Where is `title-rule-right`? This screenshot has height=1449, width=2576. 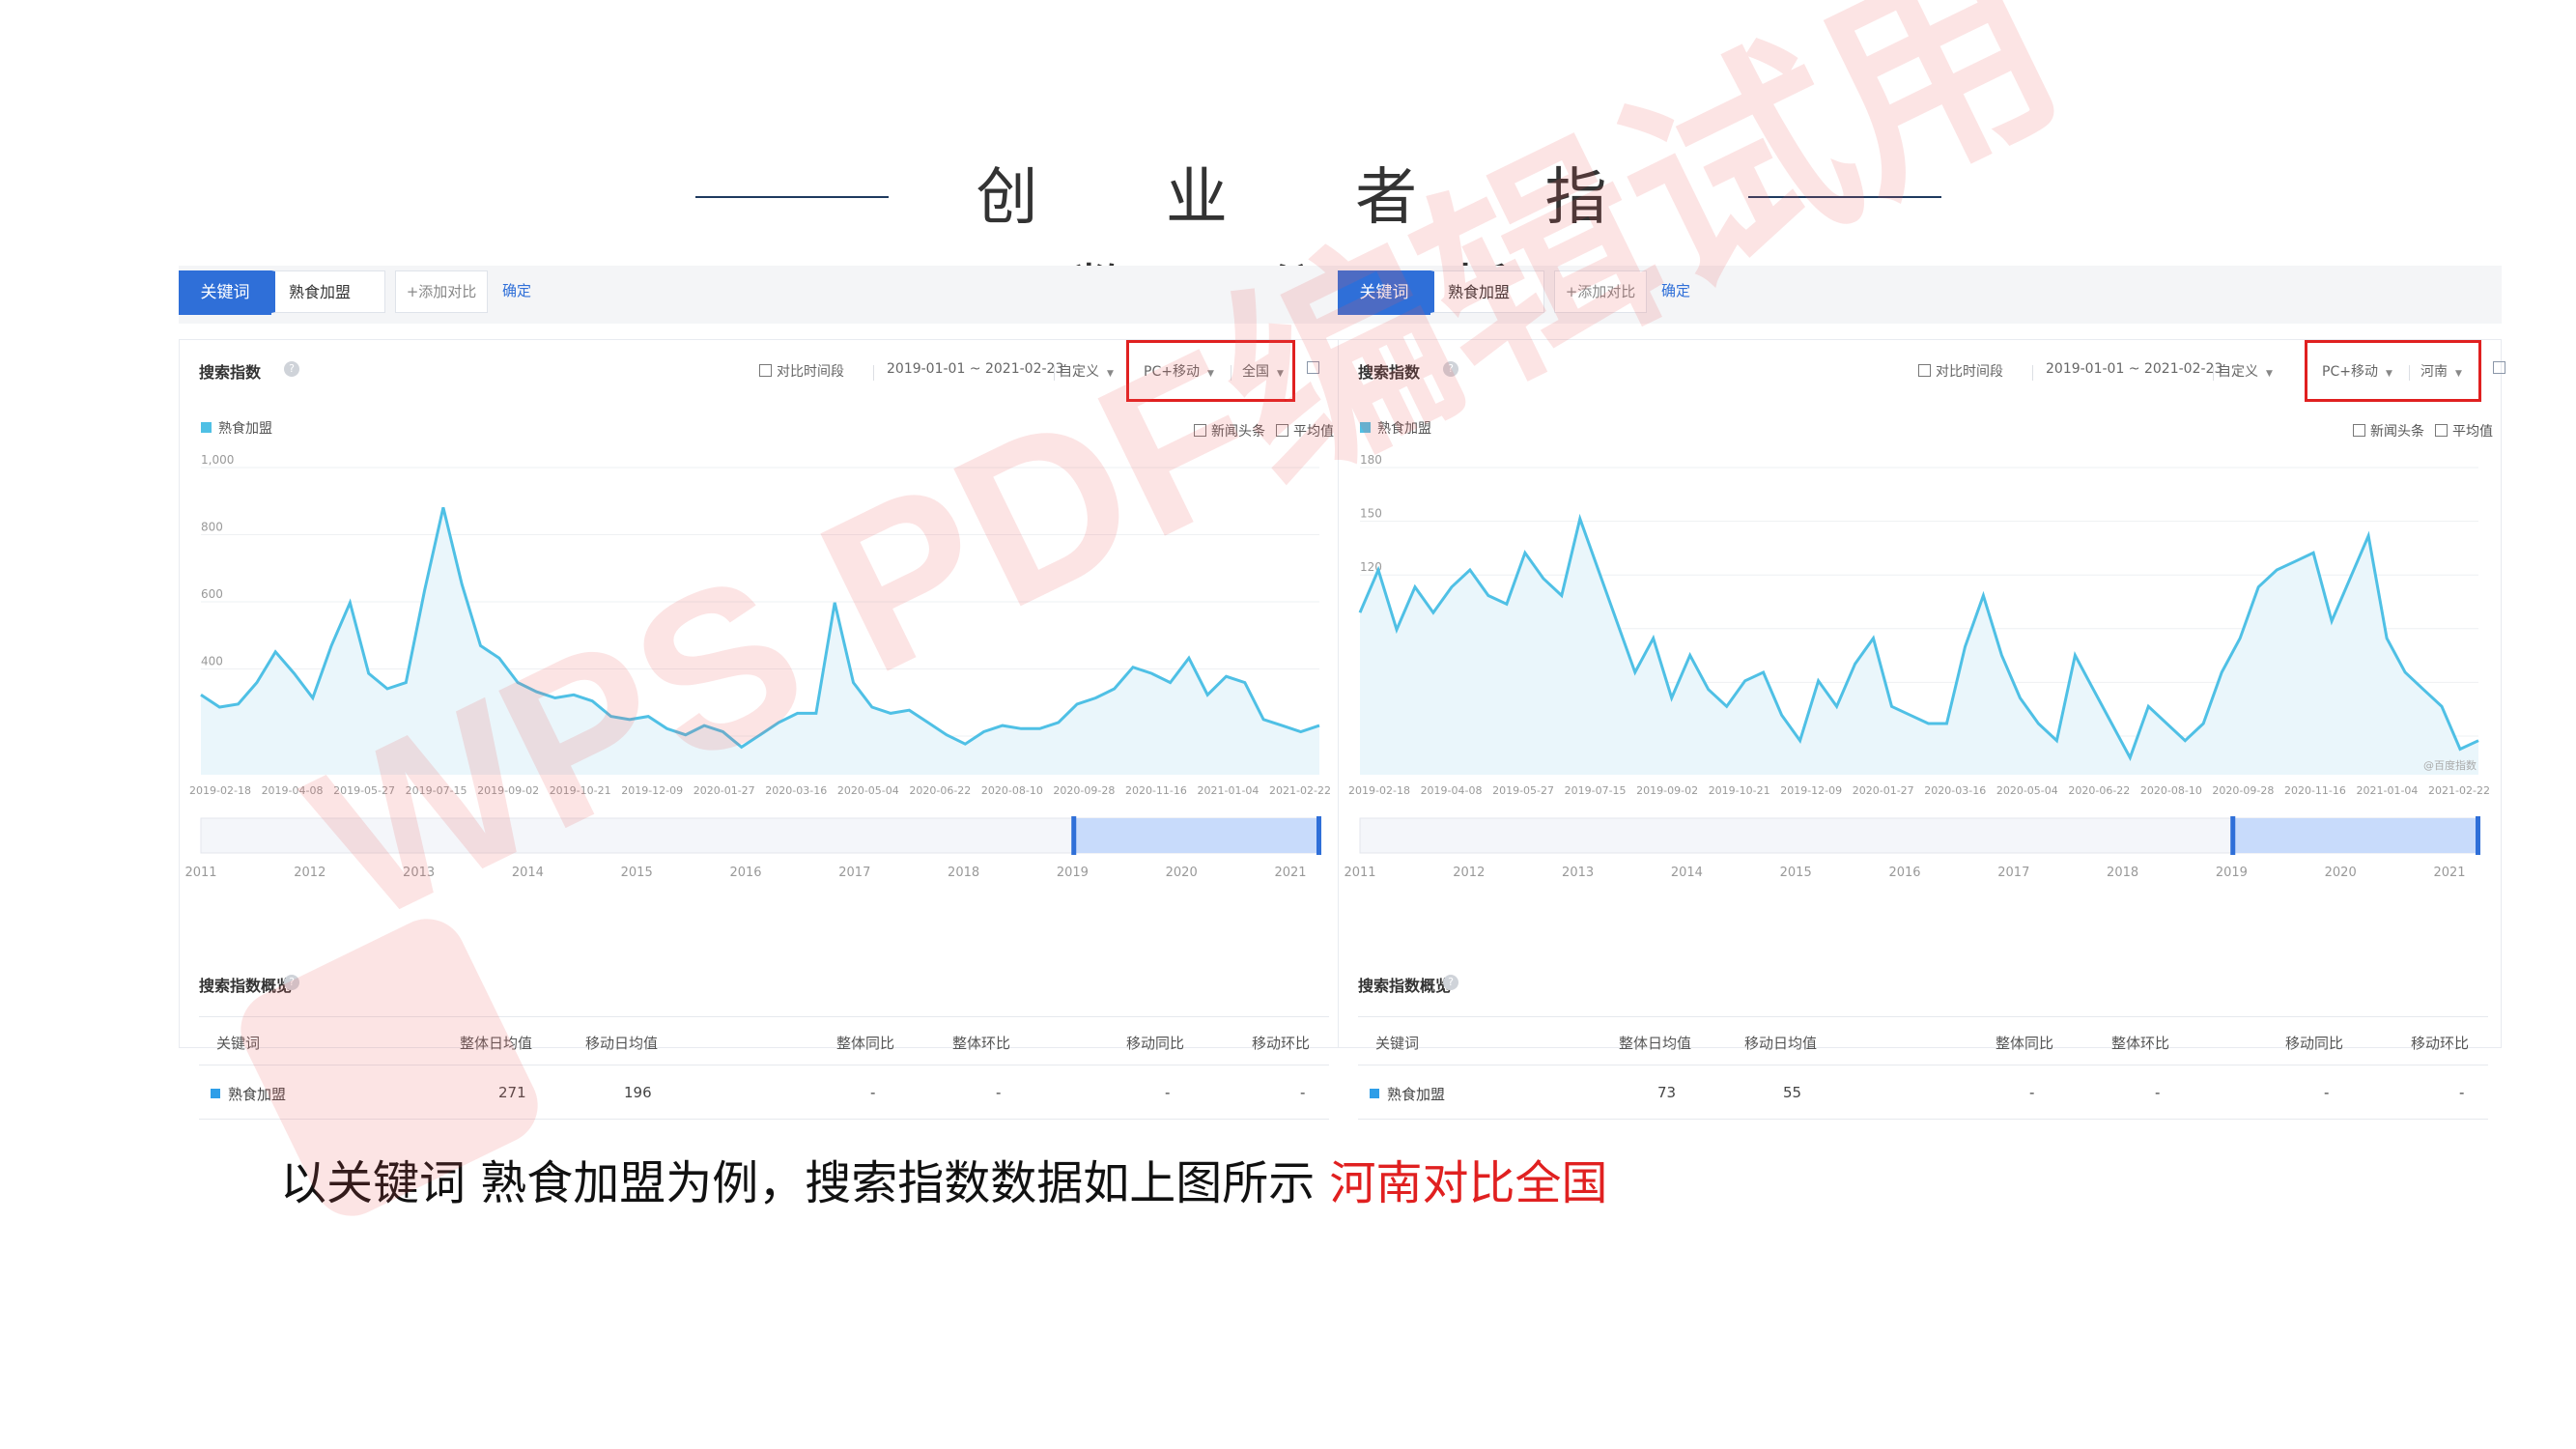 title-rule-right is located at coordinates (1844, 197).